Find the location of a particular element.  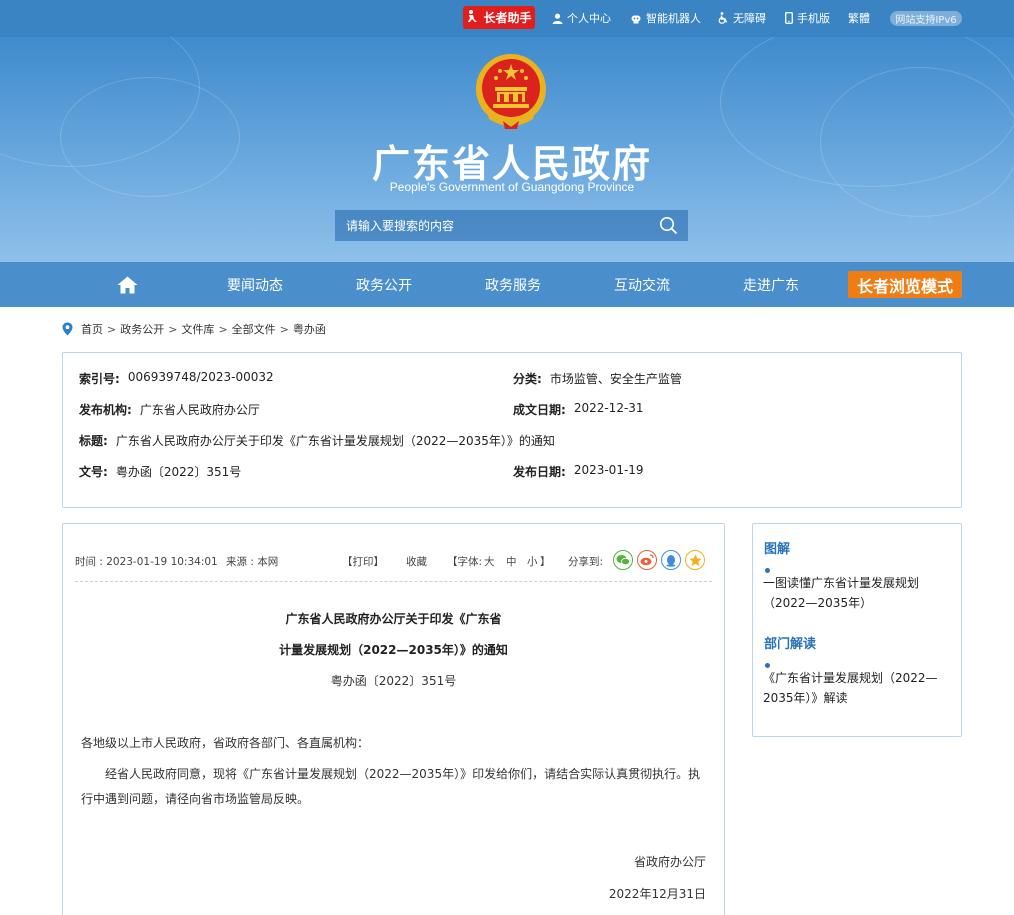

mobile-label: 手机版 is located at coordinates (813, 18).